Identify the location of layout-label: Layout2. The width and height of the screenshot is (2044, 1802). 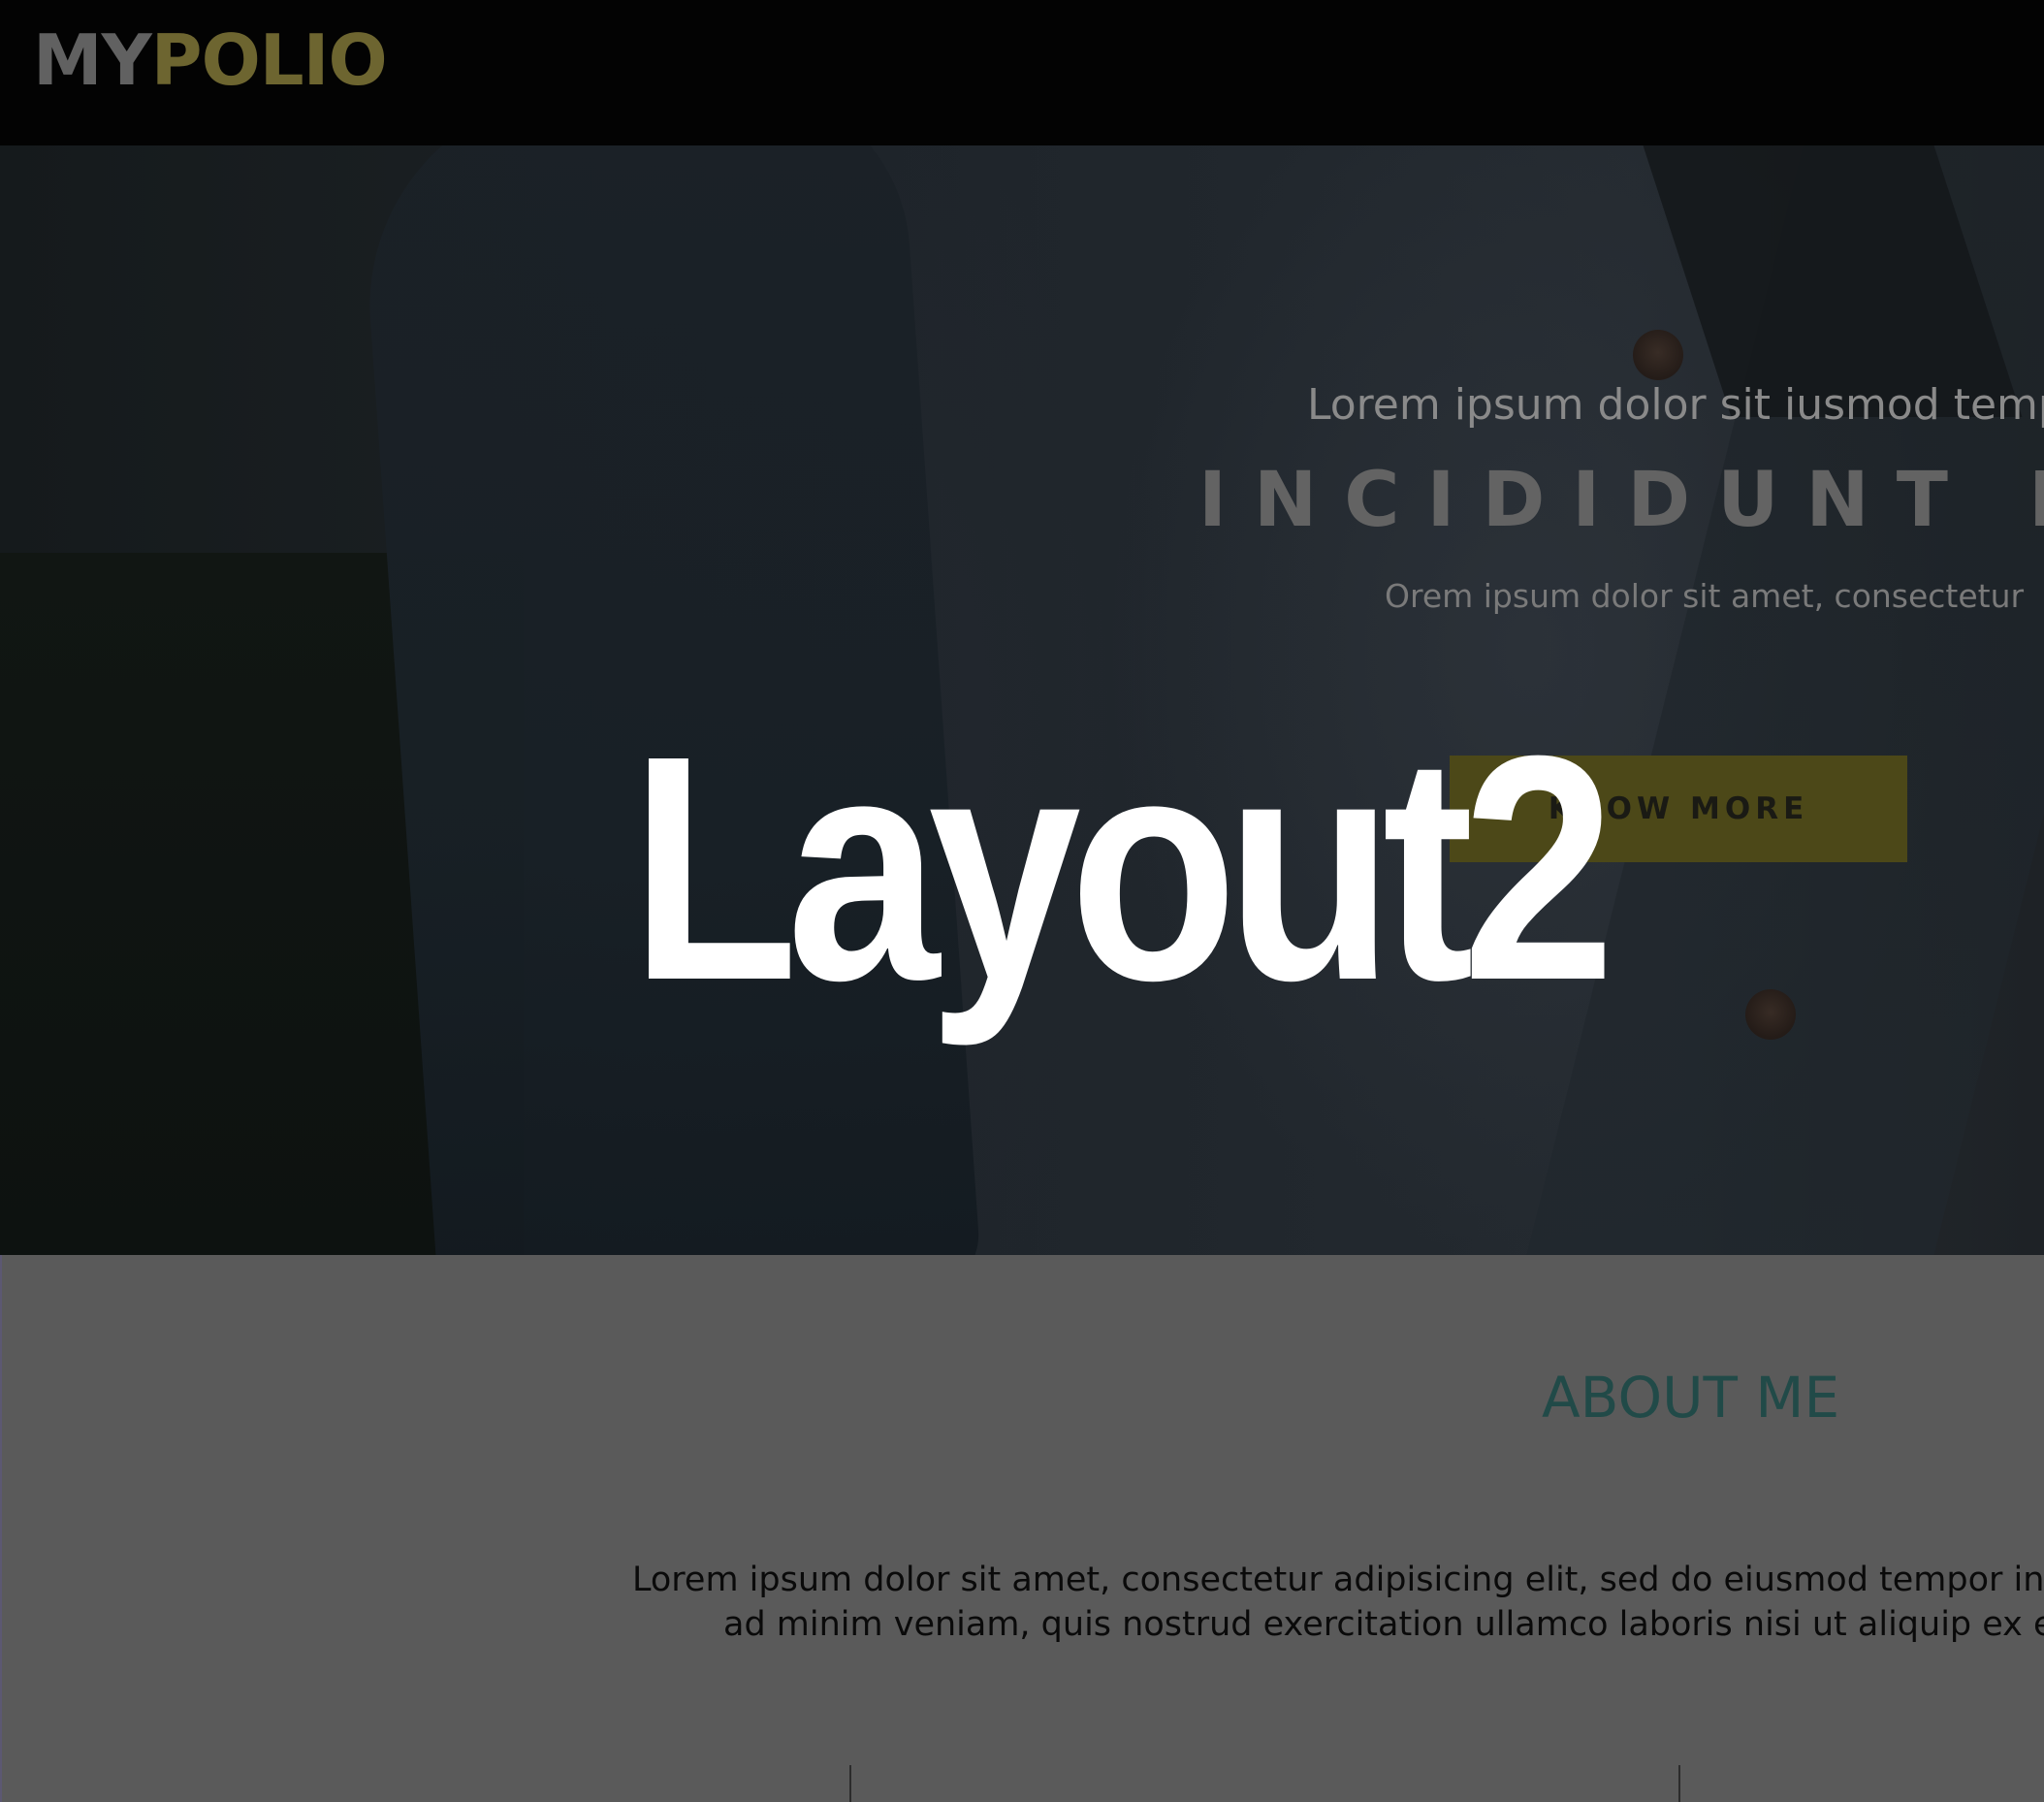
(1122, 867).